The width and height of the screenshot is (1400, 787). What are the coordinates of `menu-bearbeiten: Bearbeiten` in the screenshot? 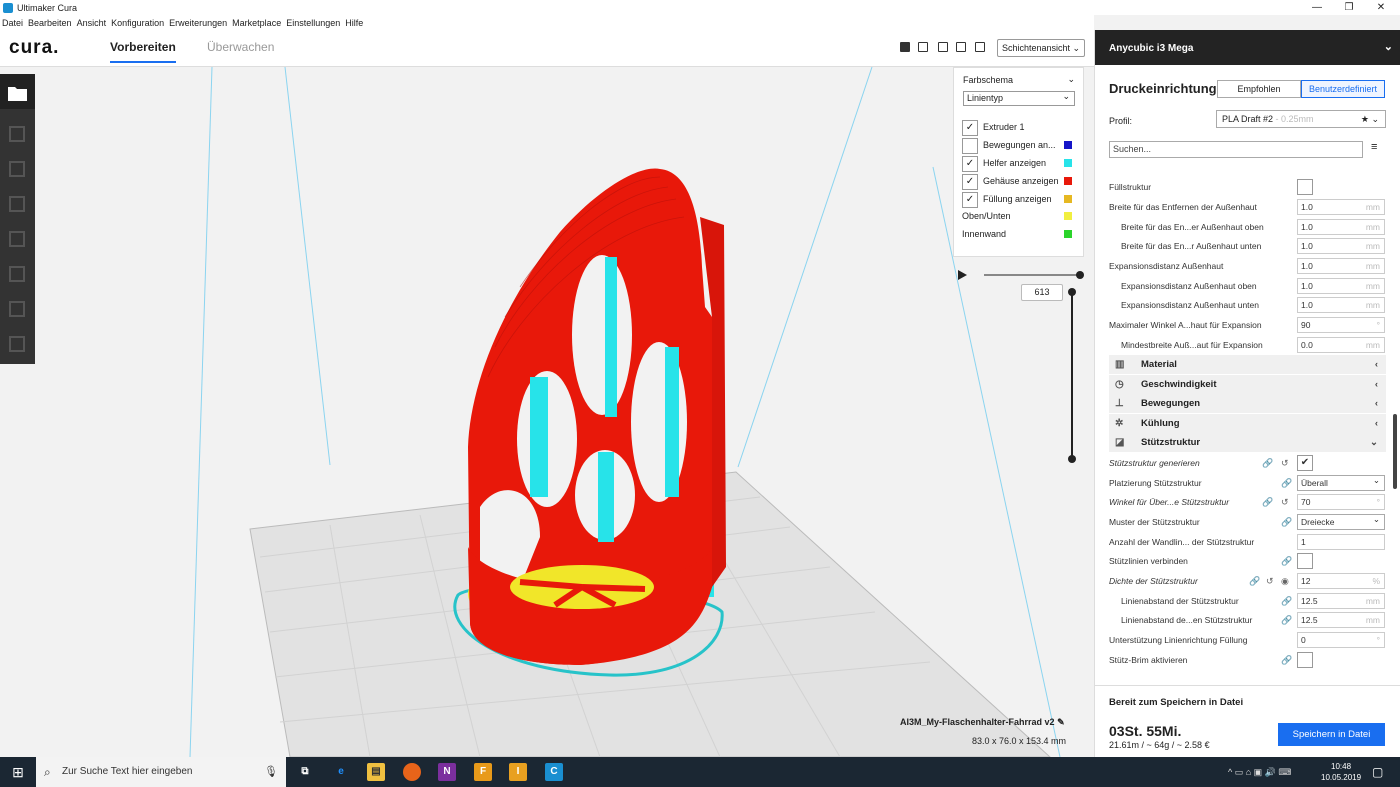 It's located at (50, 23).